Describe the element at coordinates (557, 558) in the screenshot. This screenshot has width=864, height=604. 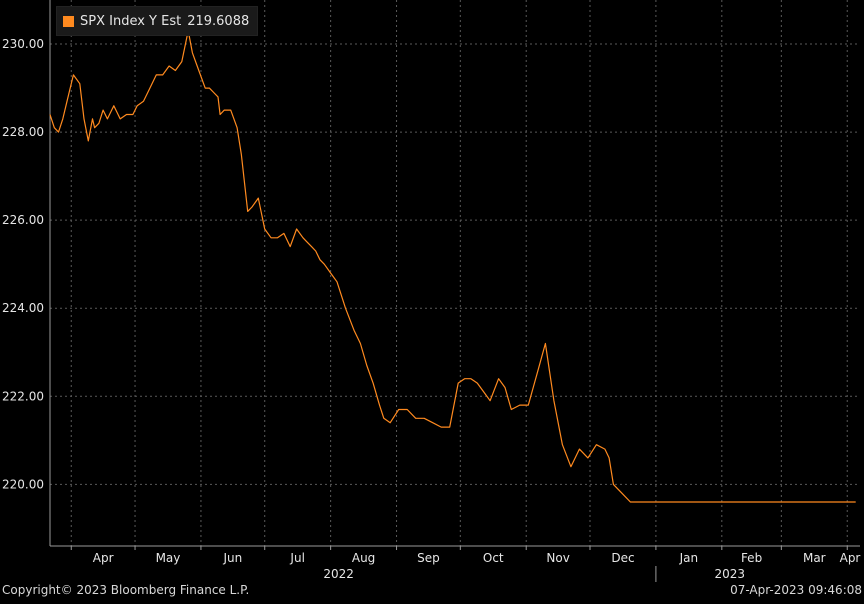
I see `x-tick-label: Nov` at that location.